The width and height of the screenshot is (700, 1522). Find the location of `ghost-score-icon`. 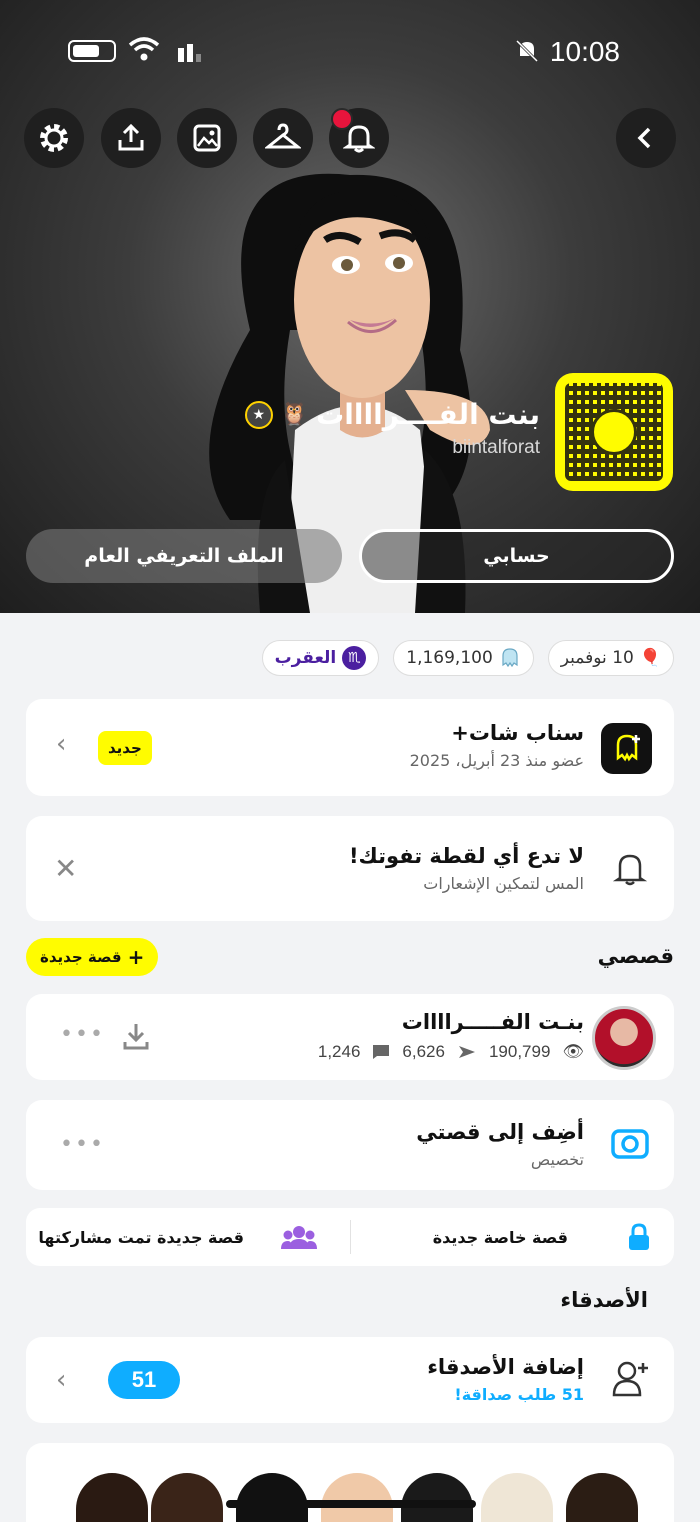

ghost-score-icon is located at coordinates (510, 658).